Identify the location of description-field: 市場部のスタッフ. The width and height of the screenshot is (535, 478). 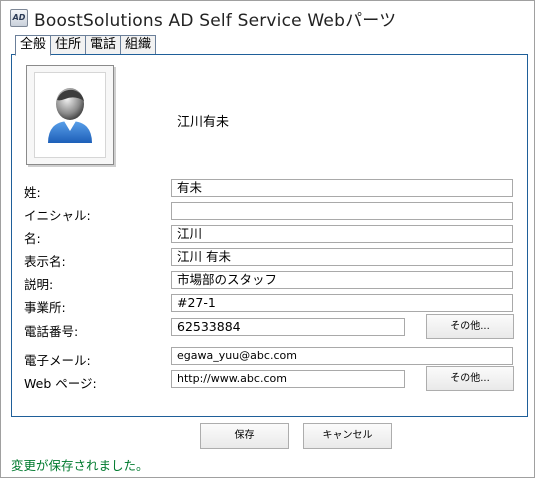
(342, 280).